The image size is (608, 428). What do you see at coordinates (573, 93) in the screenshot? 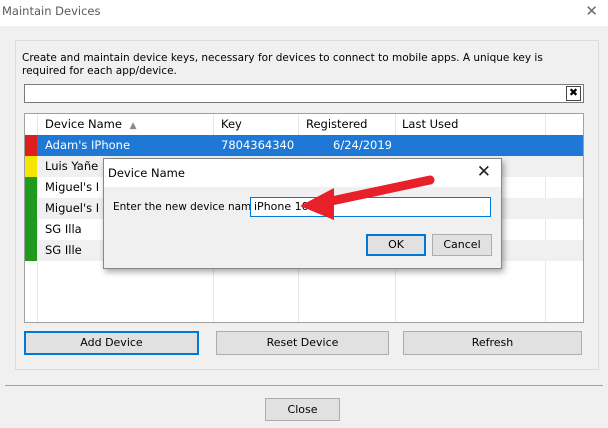
I see `clear-filter-icon: ✖` at bounding box center [573, 93].